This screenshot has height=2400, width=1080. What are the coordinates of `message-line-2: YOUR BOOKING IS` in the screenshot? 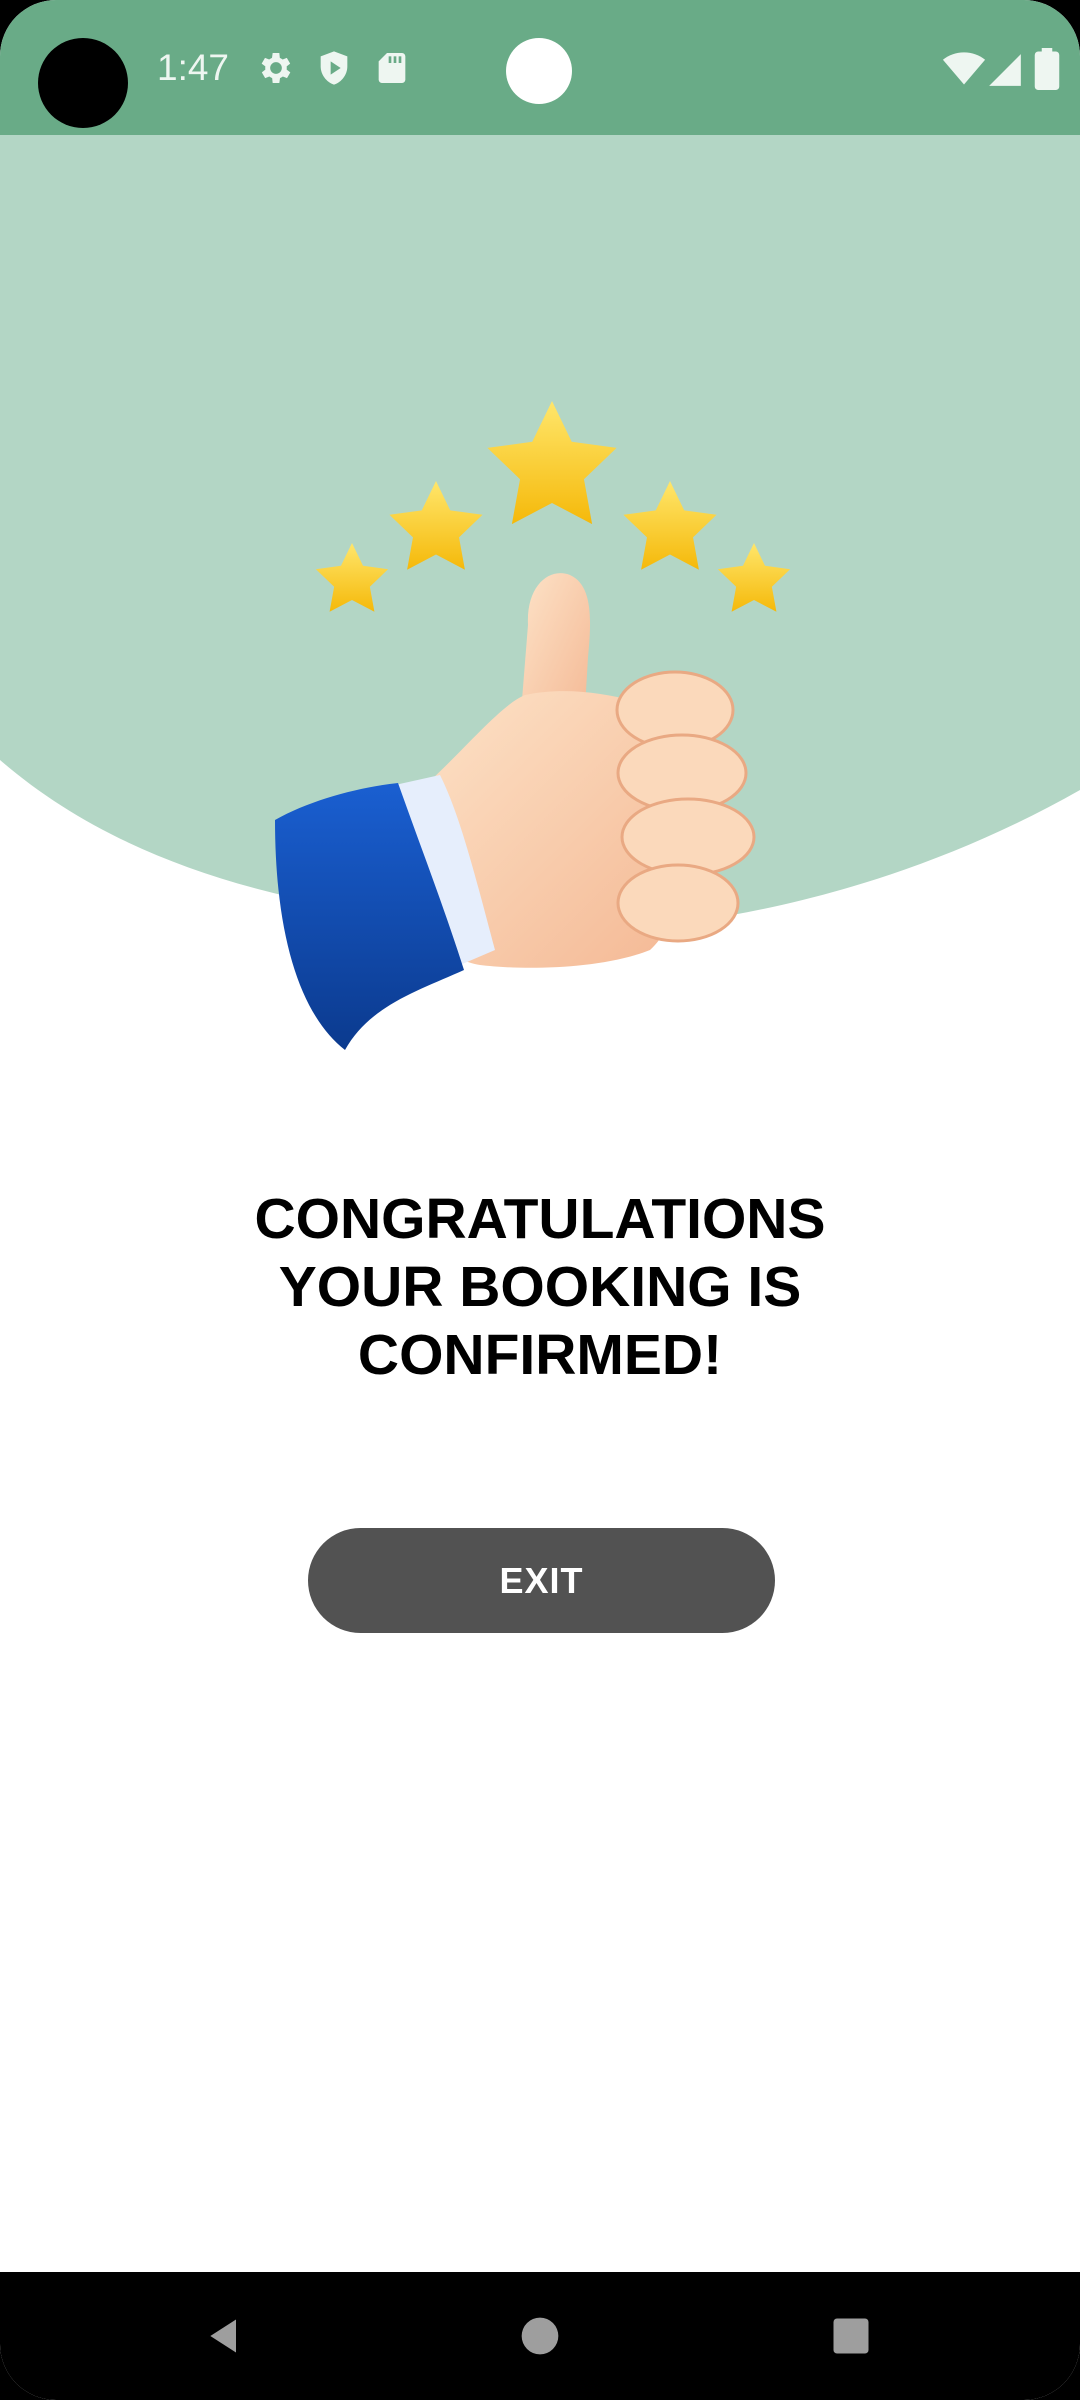 It's located at (540, 1287).